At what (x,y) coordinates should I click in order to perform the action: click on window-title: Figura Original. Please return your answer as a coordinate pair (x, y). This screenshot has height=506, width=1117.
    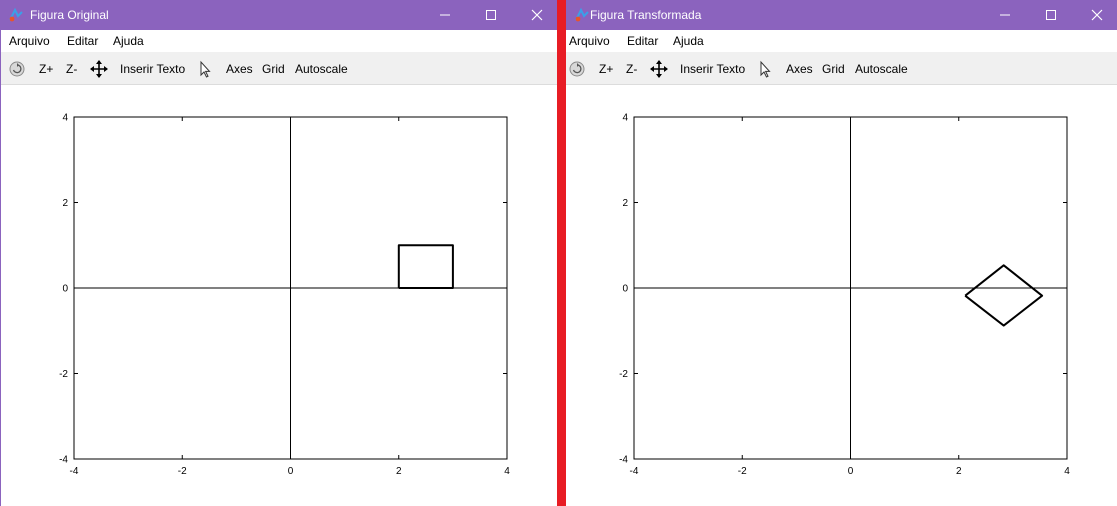
    Looking at the image, I should click on (69, 15).